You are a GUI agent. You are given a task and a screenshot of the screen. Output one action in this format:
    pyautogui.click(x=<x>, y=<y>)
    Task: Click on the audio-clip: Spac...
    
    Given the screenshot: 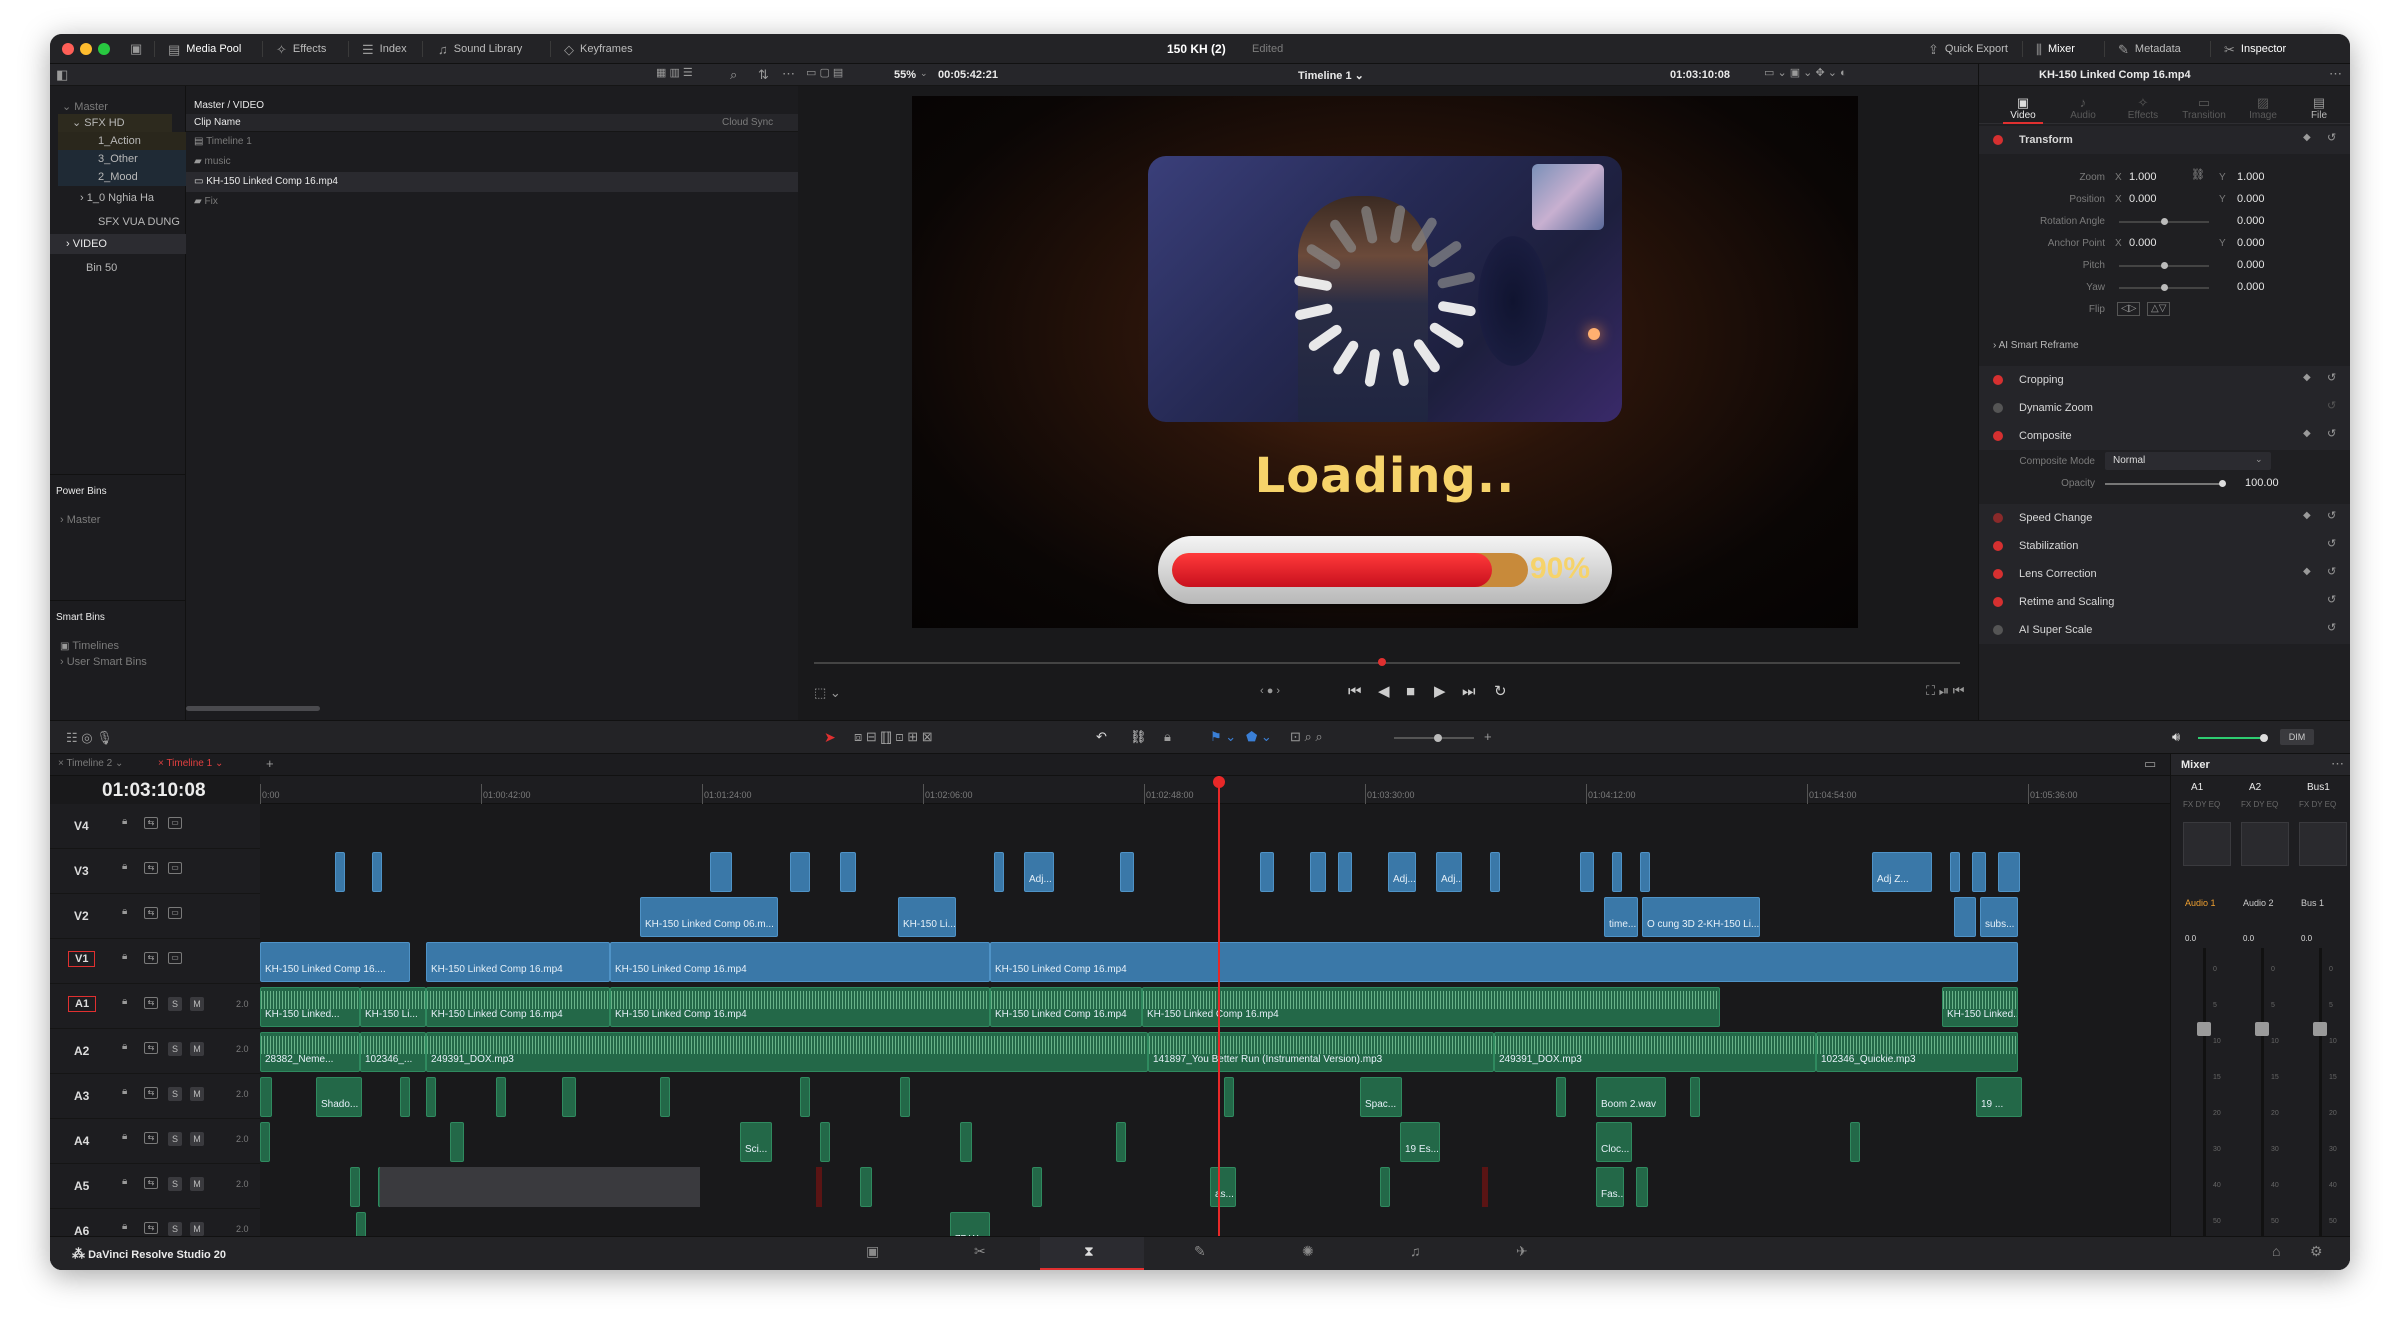 What is the action you would take?
    pyautogui.click(x=1381, y=1097)
    